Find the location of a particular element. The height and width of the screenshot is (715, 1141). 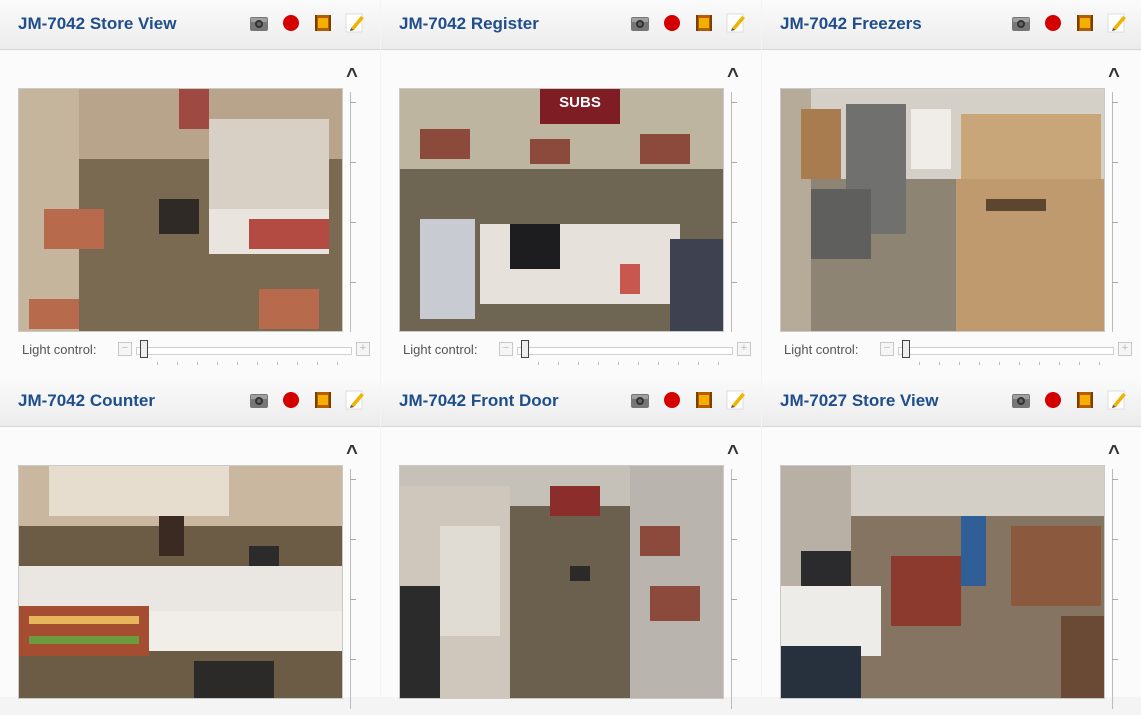

camera-header: JM-7042 Counter is located at coordinates (190, 402).